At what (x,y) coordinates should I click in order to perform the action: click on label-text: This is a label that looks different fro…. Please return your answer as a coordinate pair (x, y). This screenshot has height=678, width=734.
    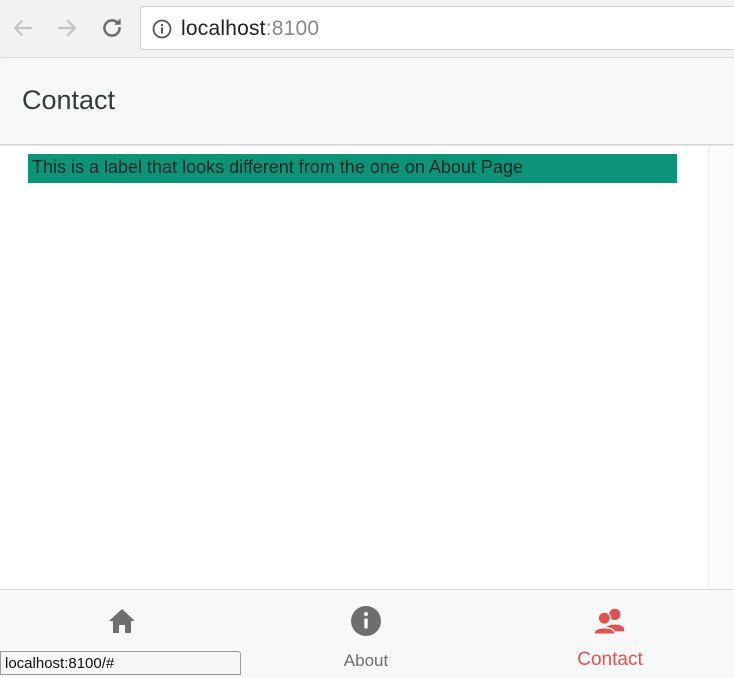
    Looking at the image, I should click on (277, 167).